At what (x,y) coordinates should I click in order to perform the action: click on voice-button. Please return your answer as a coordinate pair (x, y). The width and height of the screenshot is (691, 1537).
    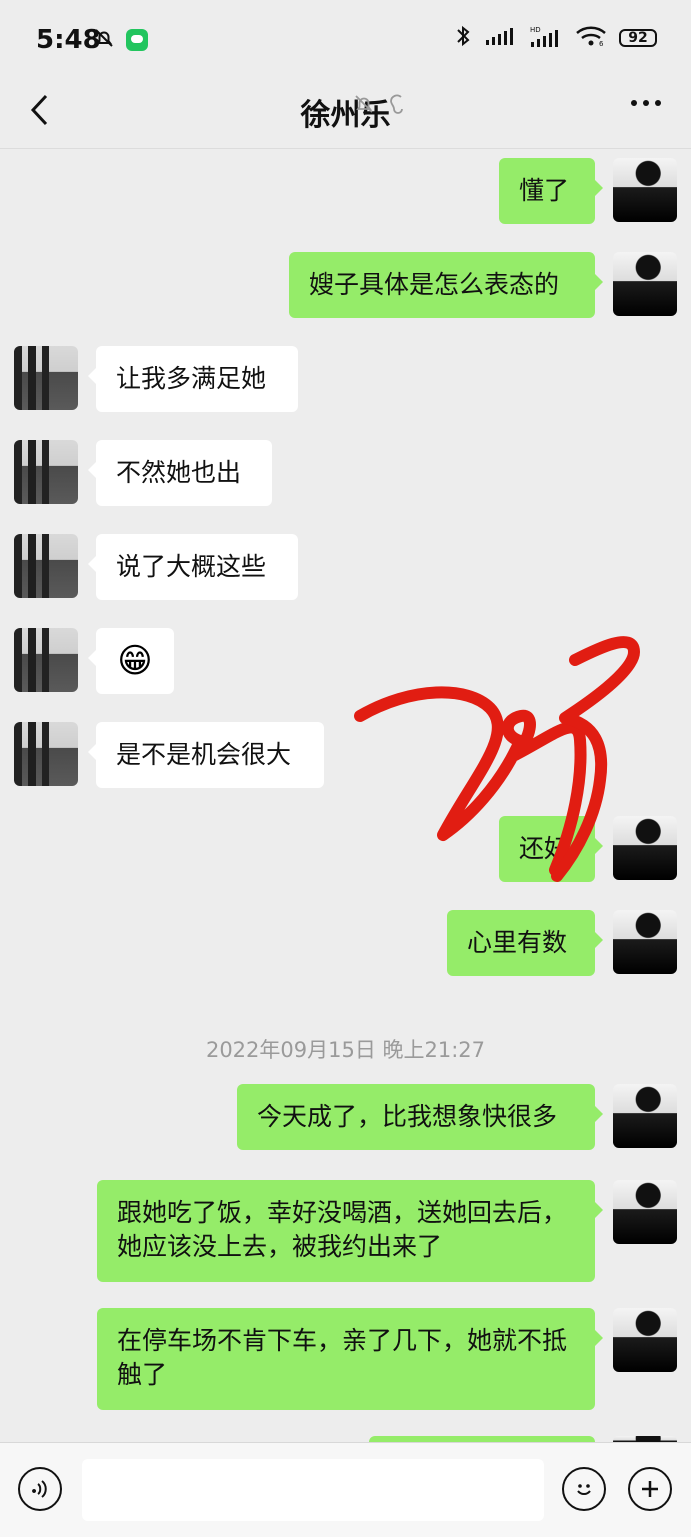
    Looking at the image, I should click on (40, 1489).